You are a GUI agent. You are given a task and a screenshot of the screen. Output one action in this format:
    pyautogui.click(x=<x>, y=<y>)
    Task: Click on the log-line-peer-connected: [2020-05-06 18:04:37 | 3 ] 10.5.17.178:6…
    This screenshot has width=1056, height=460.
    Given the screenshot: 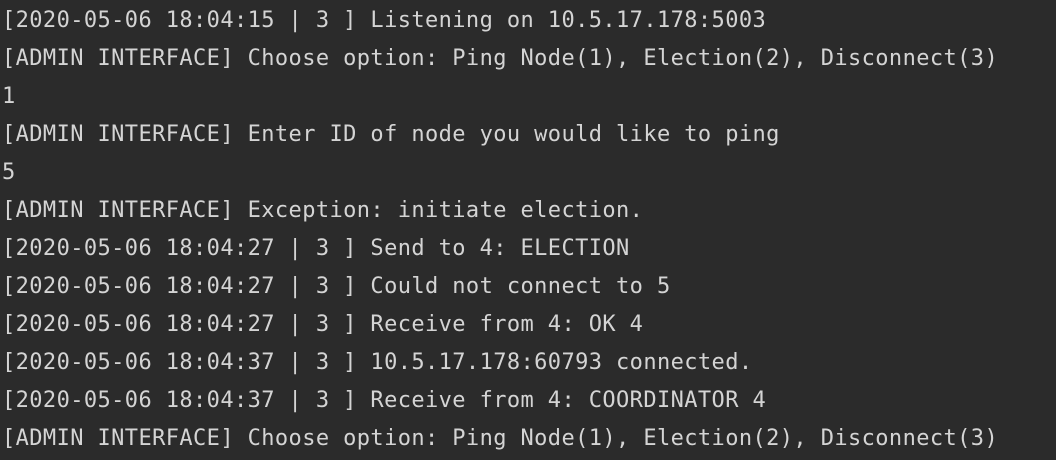 What is the action you would take?
    pyautogui.click(x=377, y=362)
    